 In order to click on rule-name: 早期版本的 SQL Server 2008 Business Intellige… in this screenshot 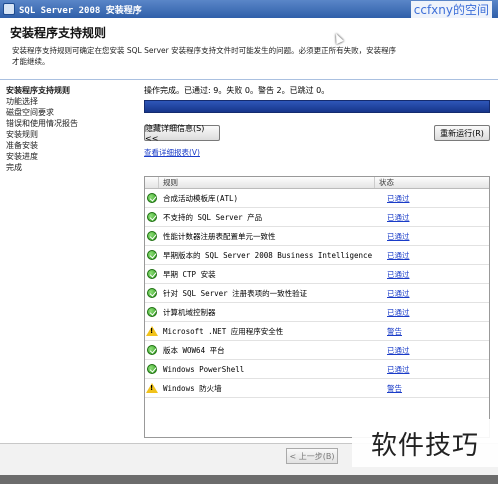, I will do `click(269, 255)`.